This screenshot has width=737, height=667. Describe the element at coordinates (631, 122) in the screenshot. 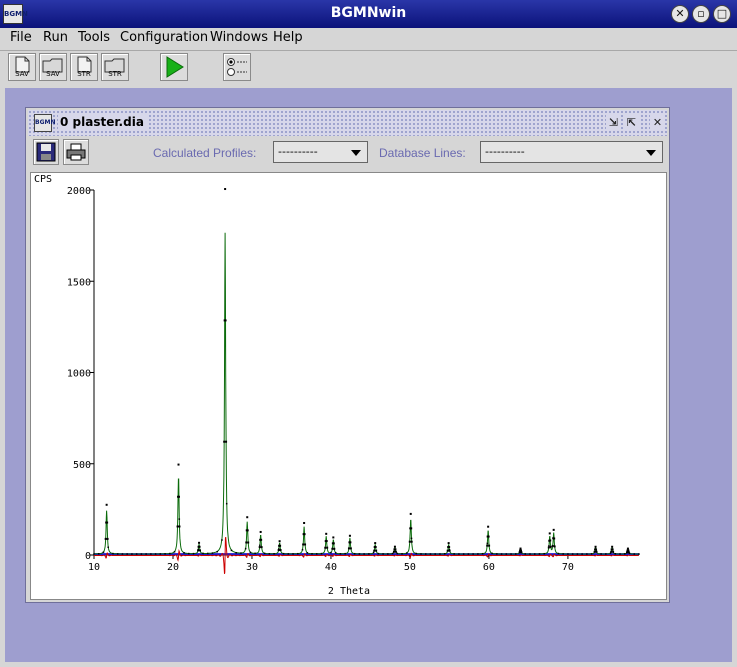

I see `maximize-icon: ⇱` at that location.